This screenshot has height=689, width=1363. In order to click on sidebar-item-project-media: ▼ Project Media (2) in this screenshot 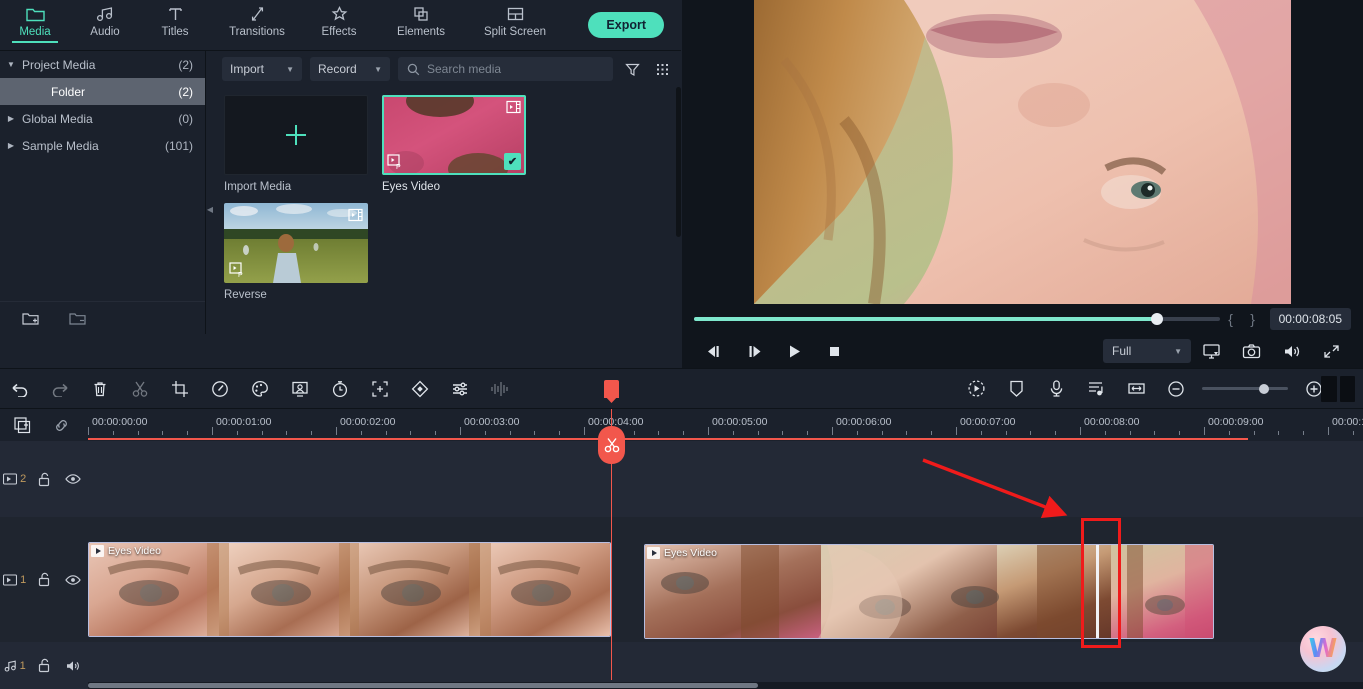, I will do `click(102, 64)`.